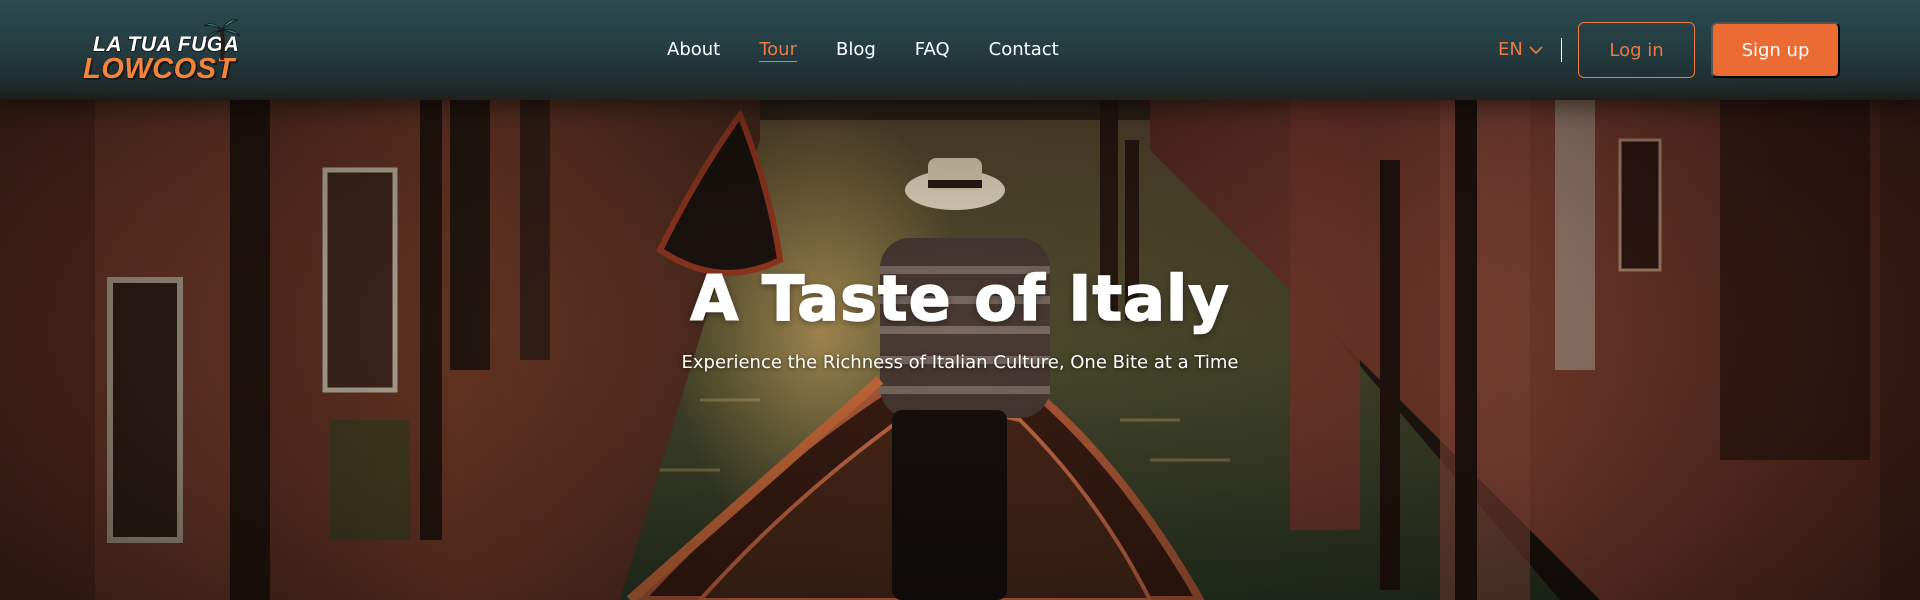 The image size is (1920, 600). What do you see at coordinates (1561, 50) in the screenshot?
I see `nav-divider` at bounding box center [1561, 50].